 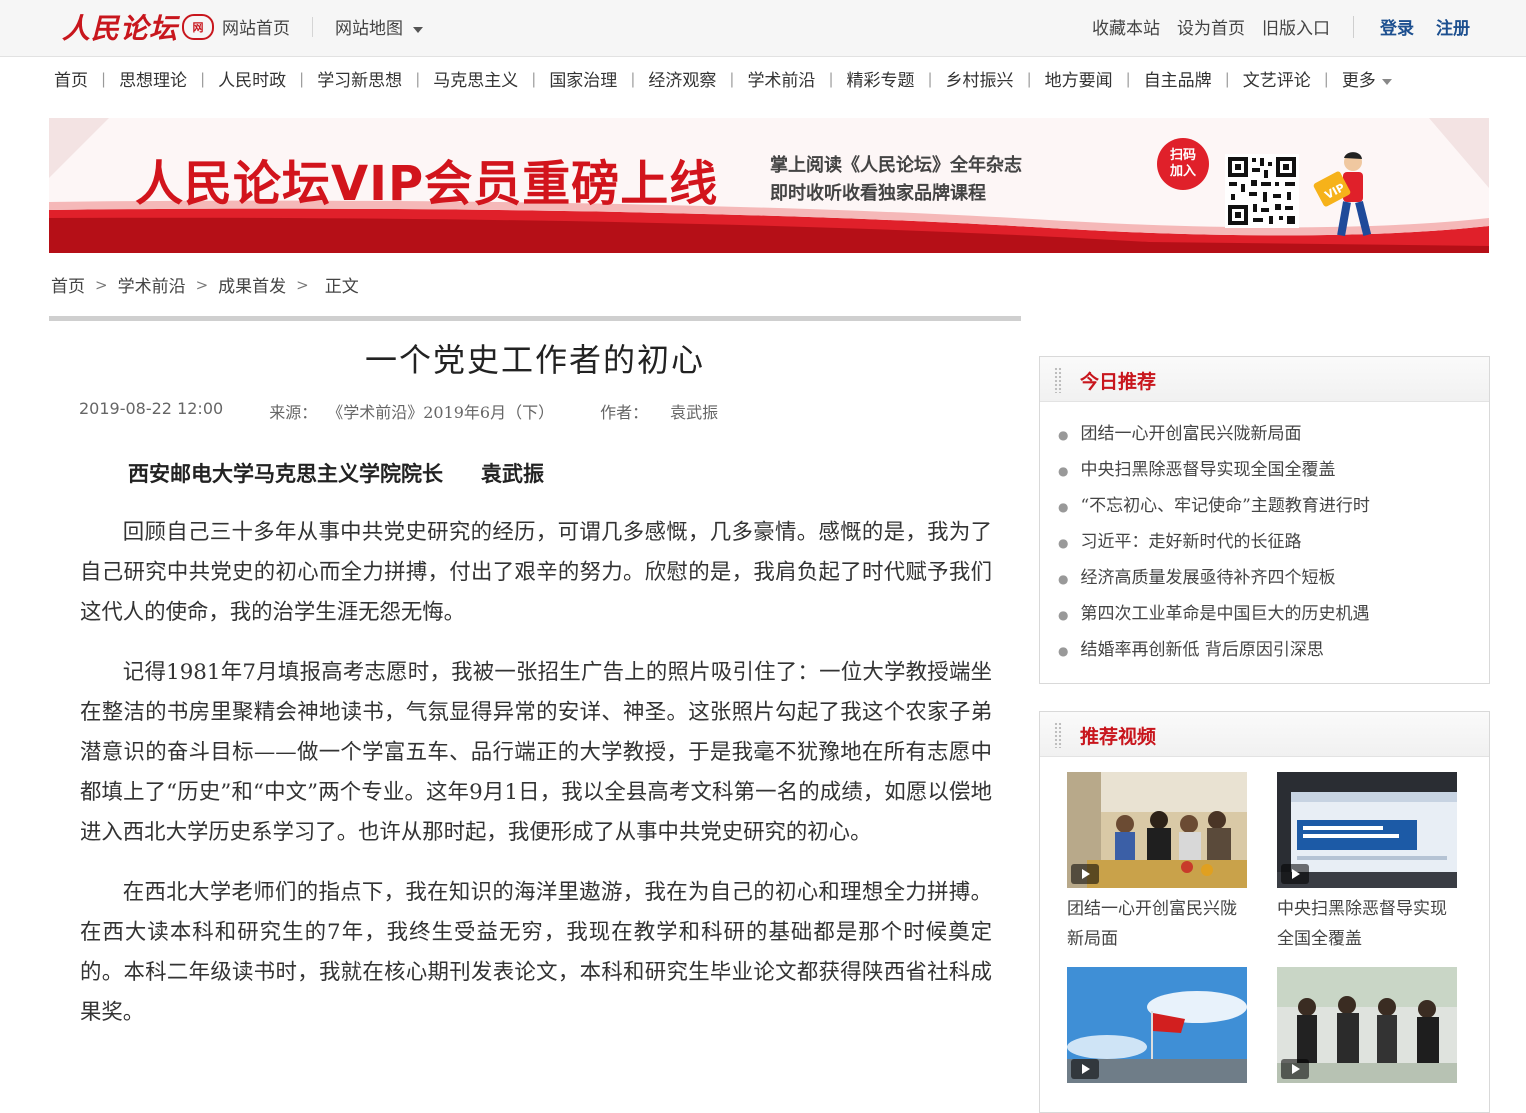 What do you see at coordinates (1453, 26) in the screenshot?
I see `register-link: 注册` at bounding box center [1453, 26].